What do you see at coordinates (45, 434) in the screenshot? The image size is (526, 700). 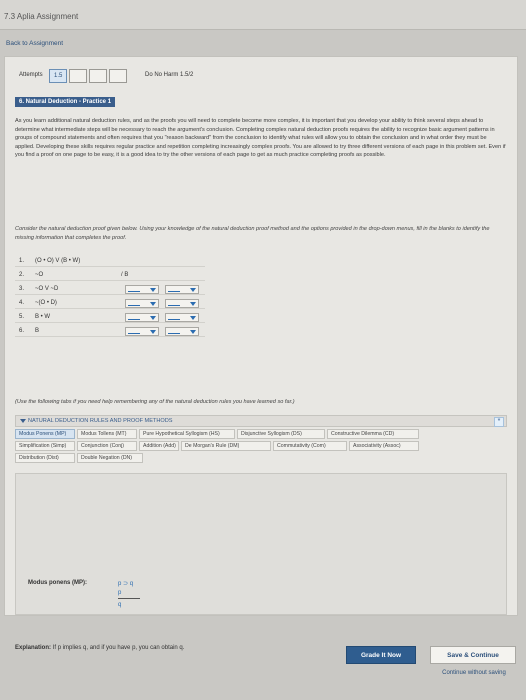 I see `tab-modus-ponens: Modus Ponens (MP)` at bounding box center [45, 434].